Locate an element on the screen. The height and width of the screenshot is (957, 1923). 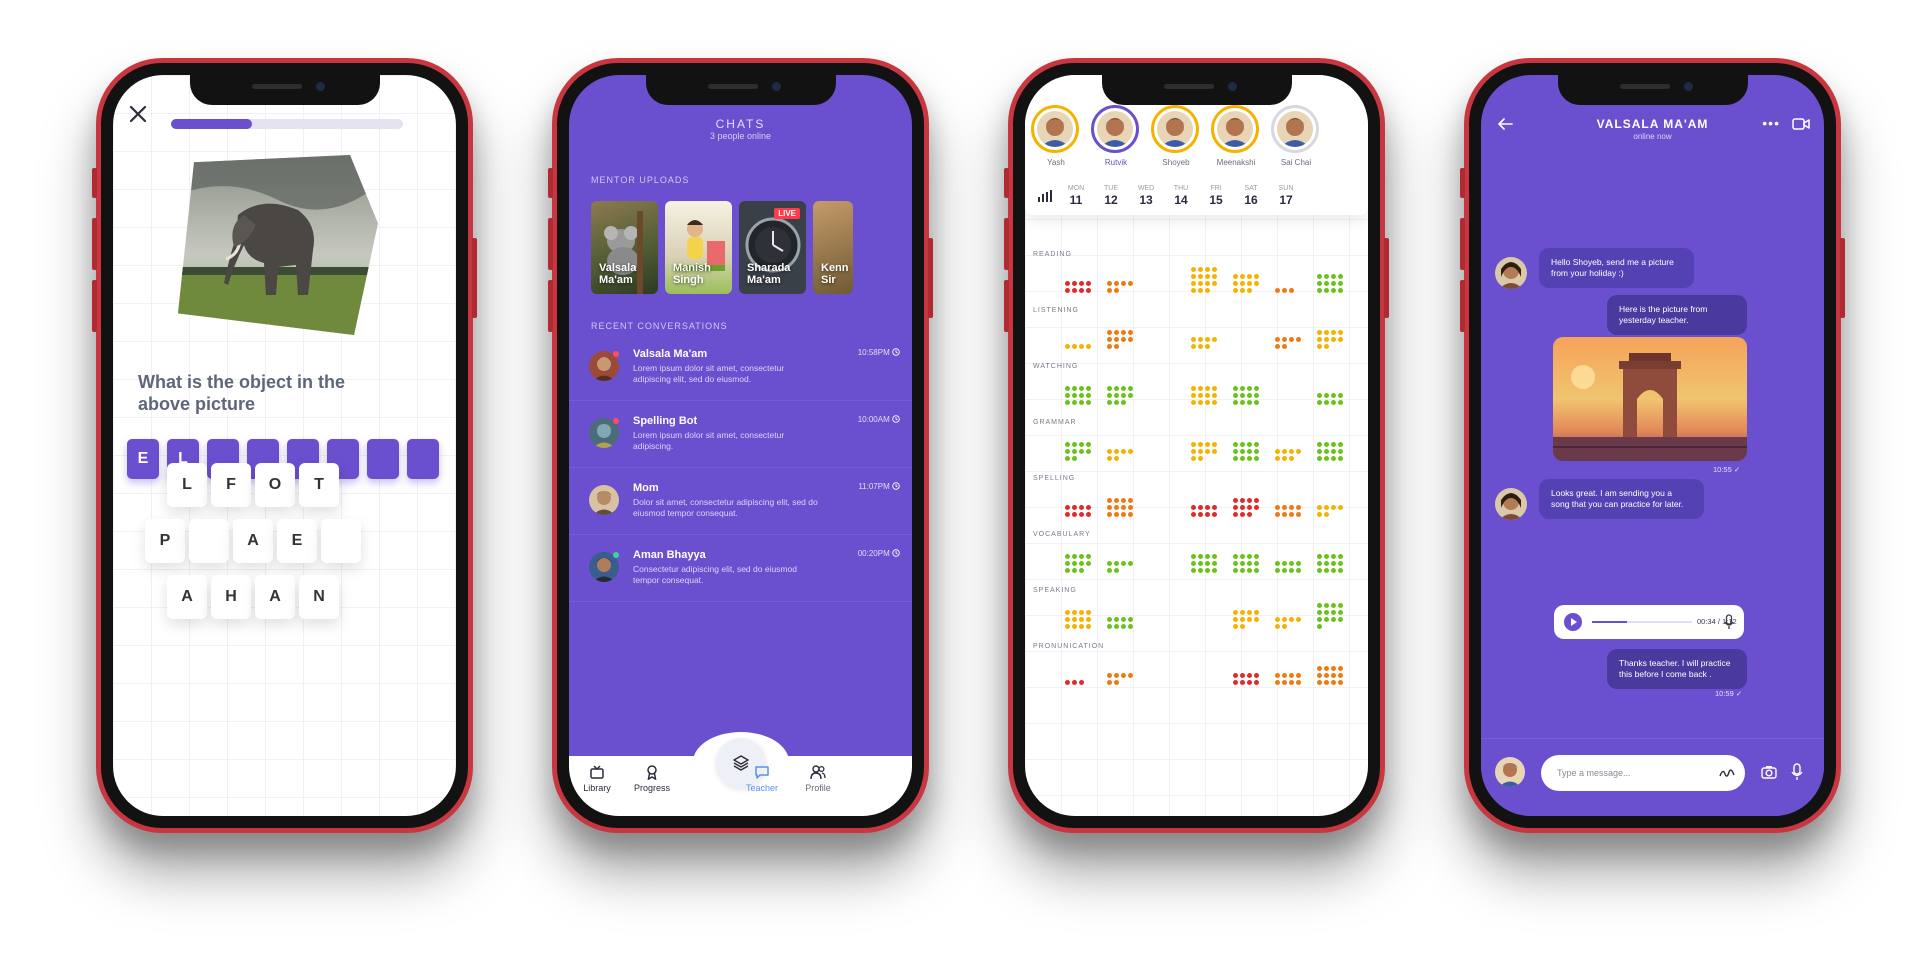
day-column: TUE 12 is located at coordinates (1111, 196).